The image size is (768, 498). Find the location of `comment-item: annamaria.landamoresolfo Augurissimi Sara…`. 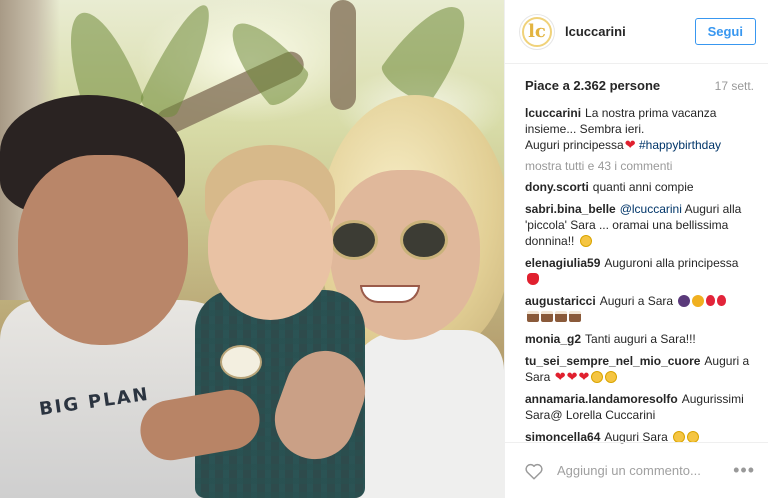

comment-item: annamaria.landamoresolfo Augurissimi Sara… is located at coordinates (639, 407).